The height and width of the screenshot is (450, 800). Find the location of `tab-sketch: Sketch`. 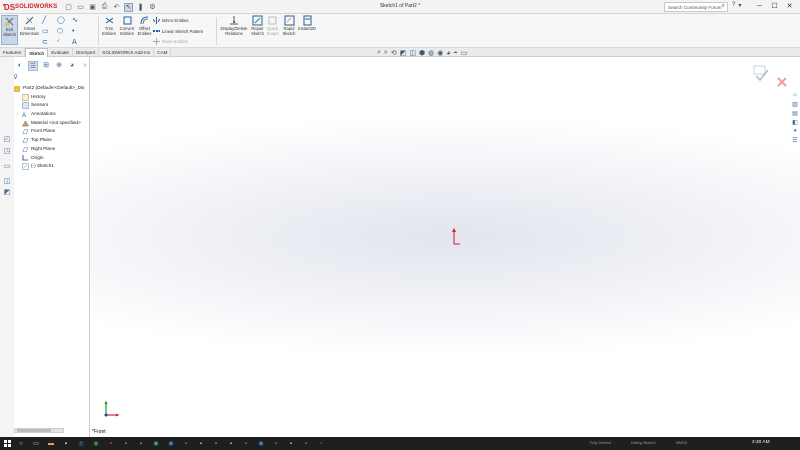

tab-sketch: Sketch is located at coordinates (37, 52).